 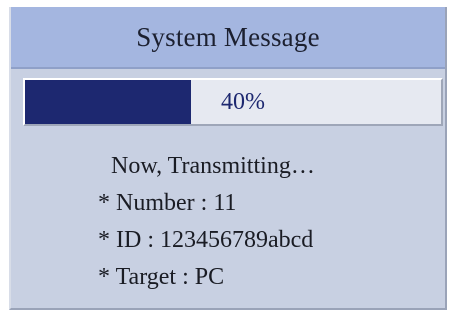 What do you see at coordinates (243, 101) in the screenshot?
I see `progress-percent: 40%` at bounding box center [243, 101].